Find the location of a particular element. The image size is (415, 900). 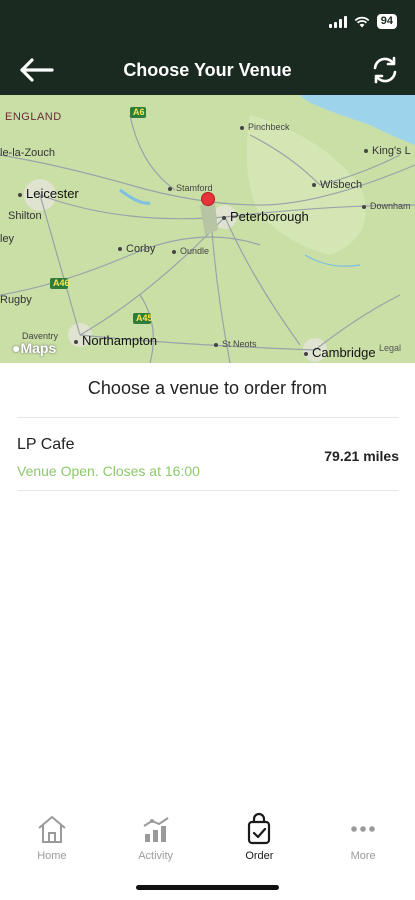

header: Choose Your Venue is located at coordinates (207, 70).